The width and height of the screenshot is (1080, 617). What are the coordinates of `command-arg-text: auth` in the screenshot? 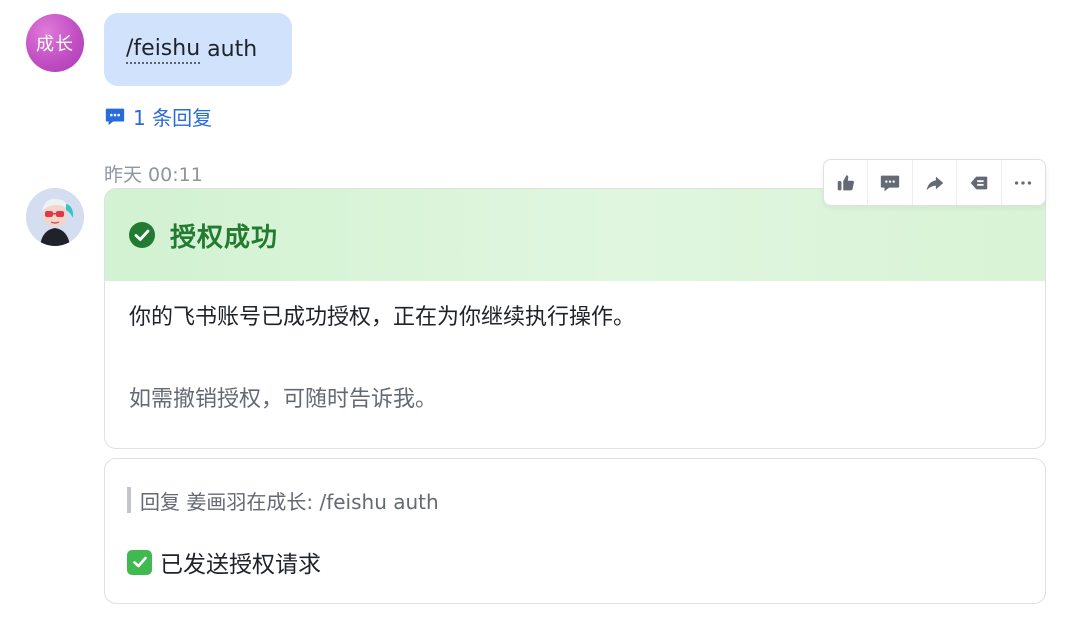 It's located at (232, 49).